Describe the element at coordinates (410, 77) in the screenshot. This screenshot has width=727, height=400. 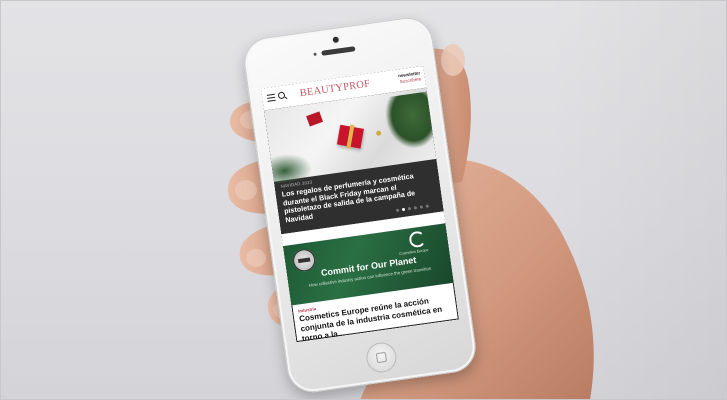
I see `header-links: newsletter Suscríbete` at that location.